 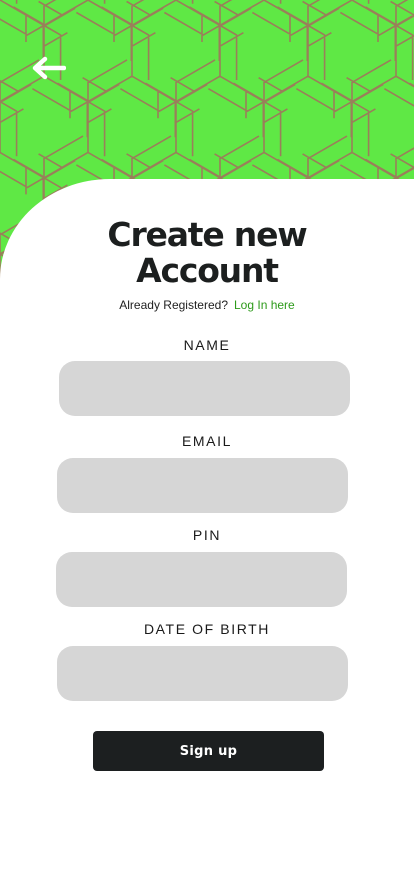 I want to click on email-input, so click(x=202, y=485).